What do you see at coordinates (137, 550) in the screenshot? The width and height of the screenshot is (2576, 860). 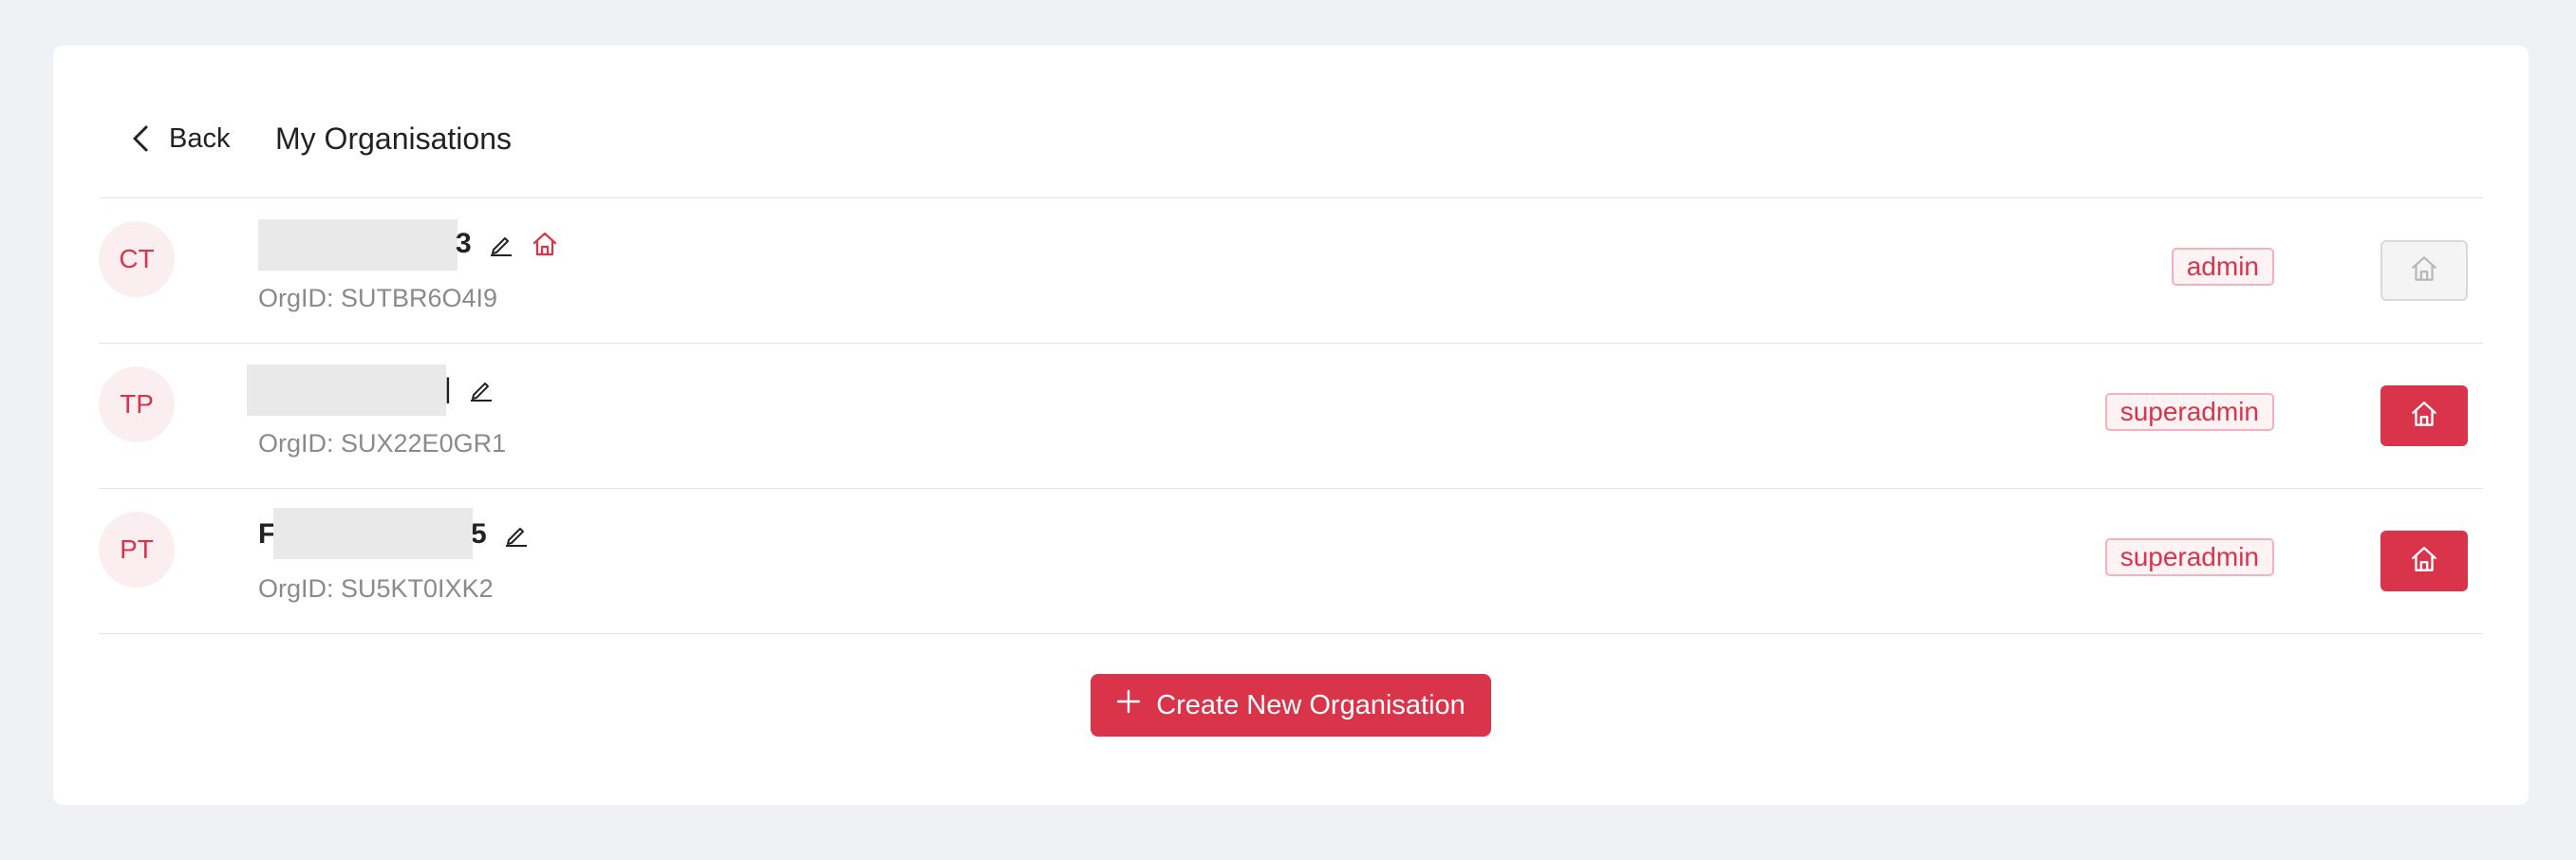 I see `avatar: PT` at bounding box center [137, 550].